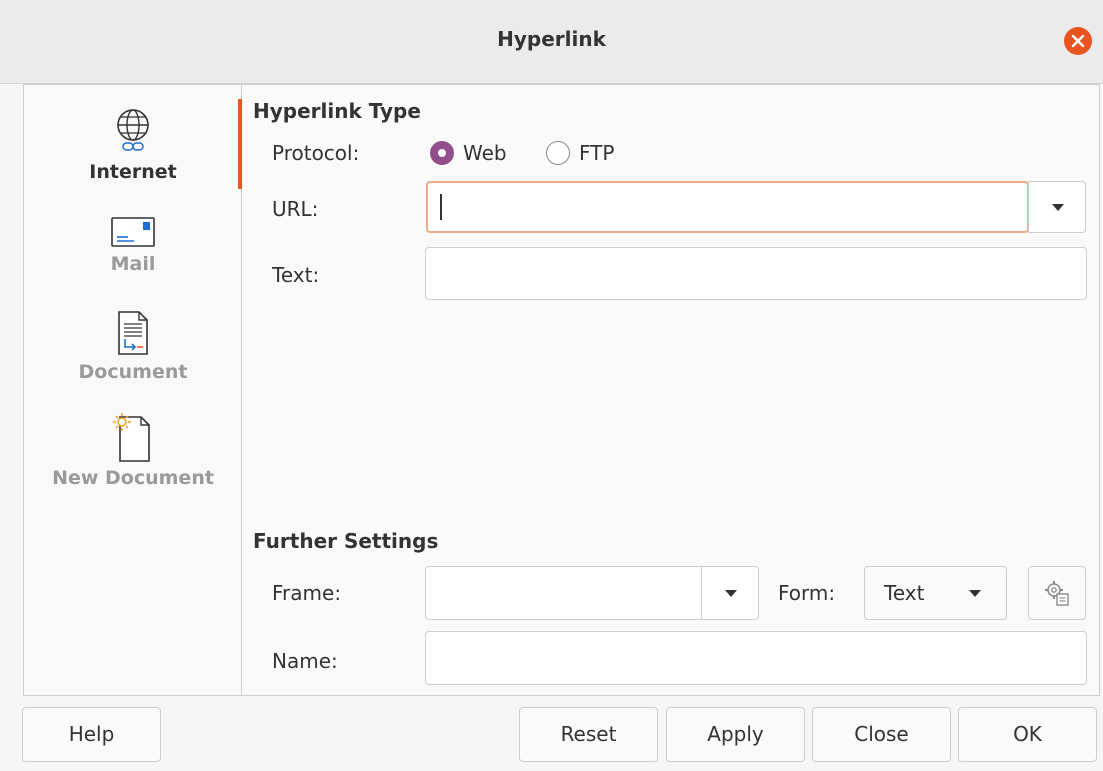 The height and width of the screenshot is (771, 1103). Describe the element at coordinates (316, 153) in the screenshot. I see `protocol-label: Protocol:` at that location.